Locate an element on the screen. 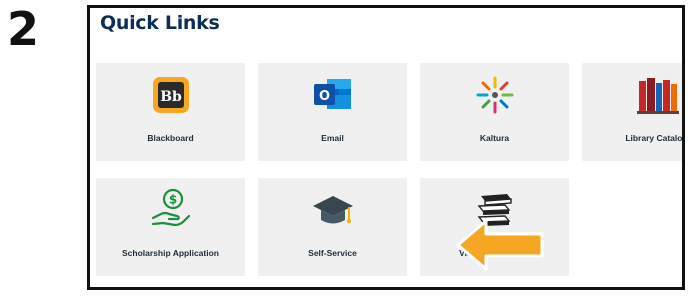  outlook-icon-text: O is located at coordinates (323, 96).